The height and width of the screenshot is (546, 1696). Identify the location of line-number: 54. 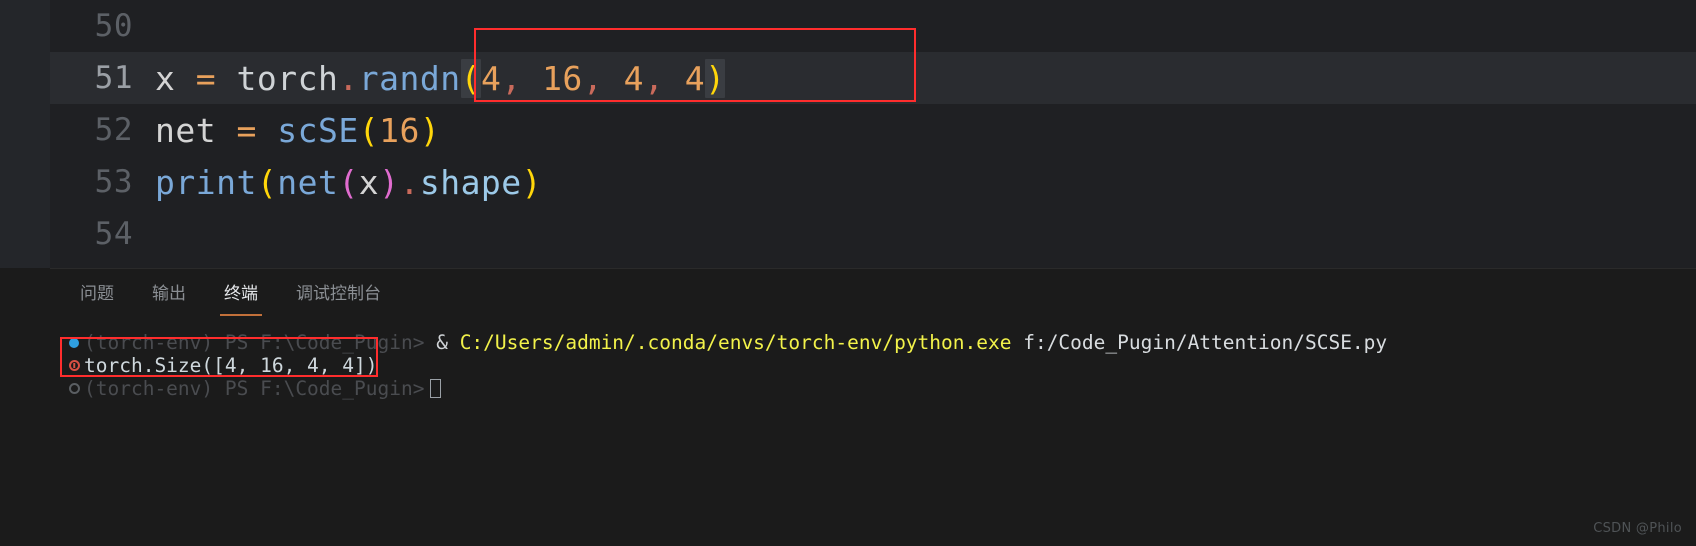
(113, 234).